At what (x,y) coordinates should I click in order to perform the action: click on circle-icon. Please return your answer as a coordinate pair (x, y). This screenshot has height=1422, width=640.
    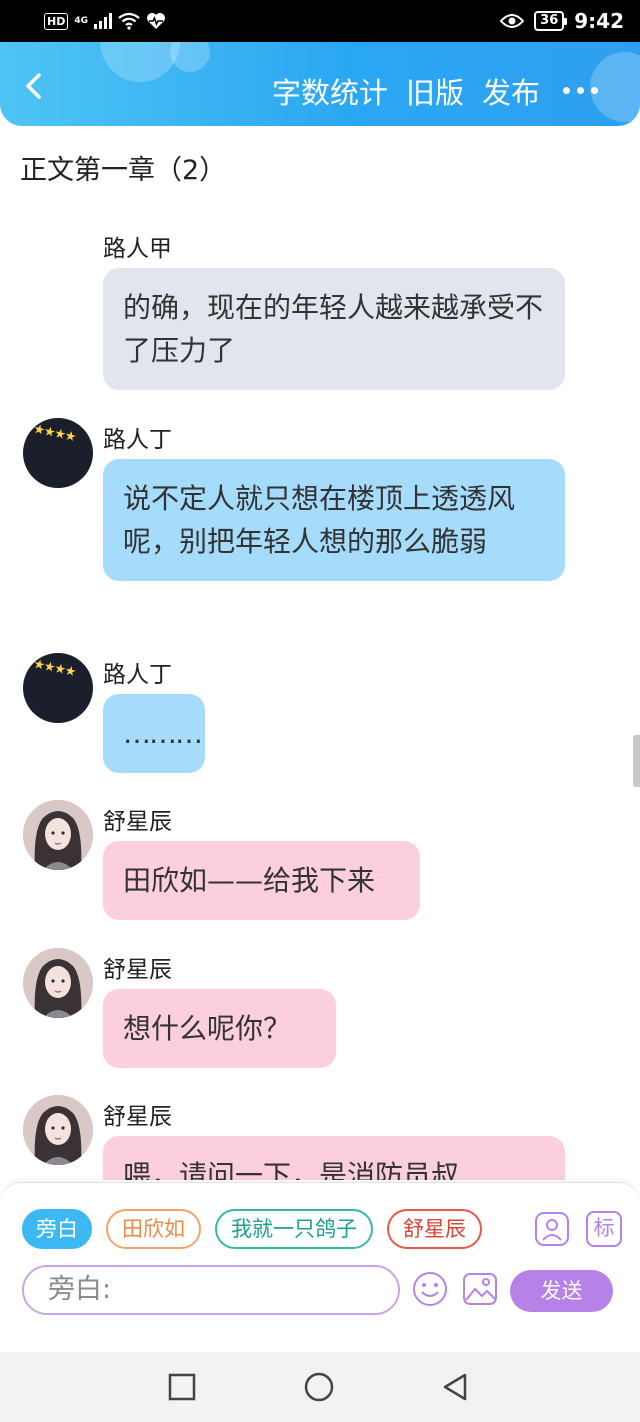
    Looking at the image, I should click on (319, 1387).